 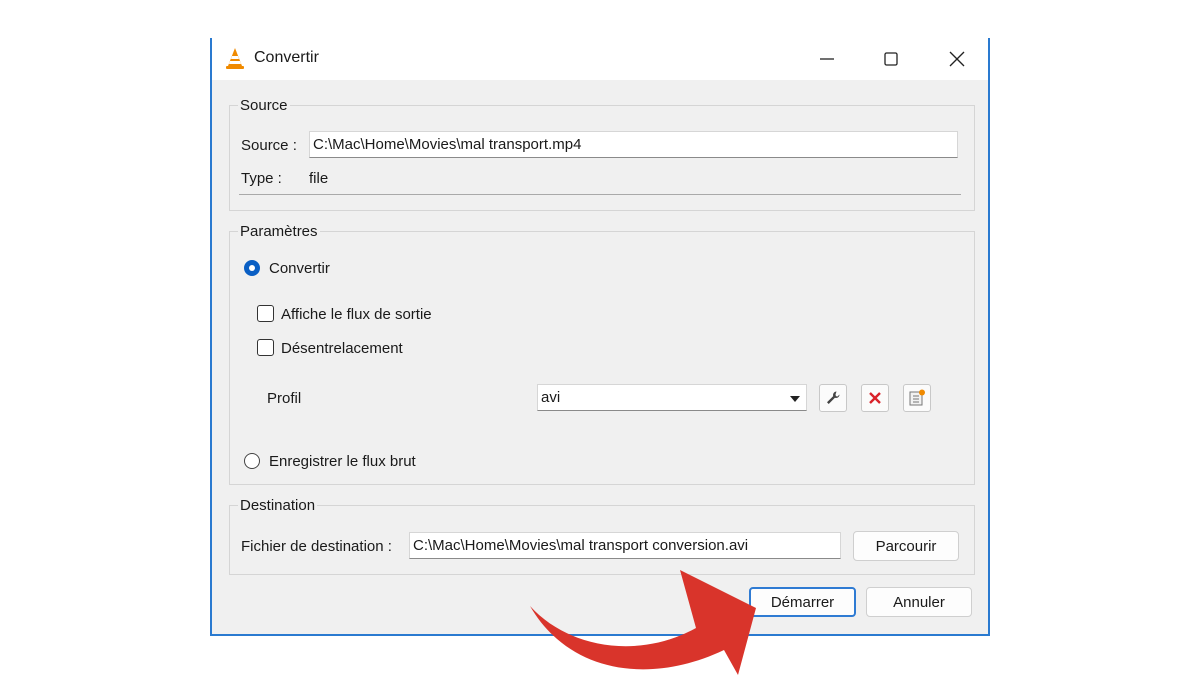 I want to click on browse-button: Parcourir, so click(x=906, y=546).